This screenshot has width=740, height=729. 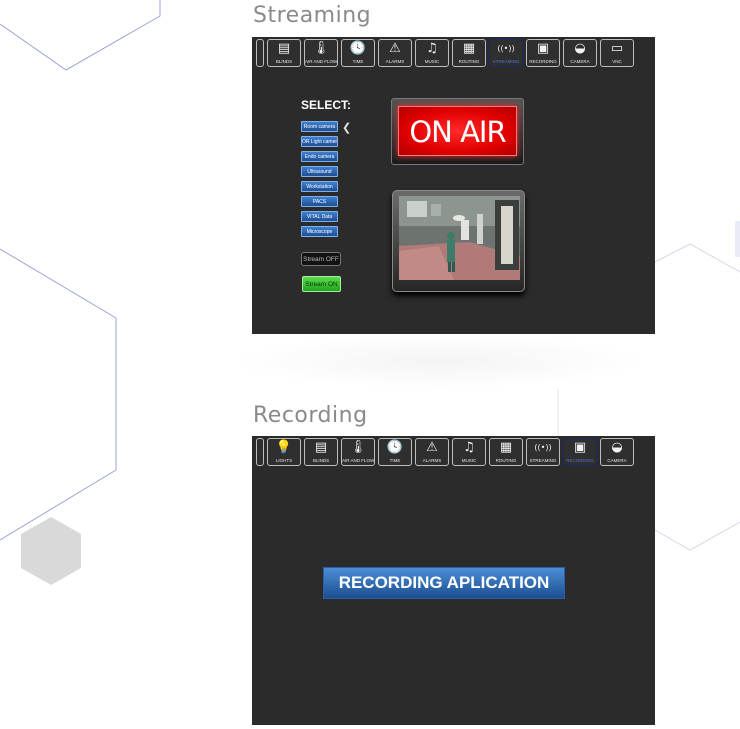 I want to click on lightbulb-icon: 💡, so click(x=284, y=447).